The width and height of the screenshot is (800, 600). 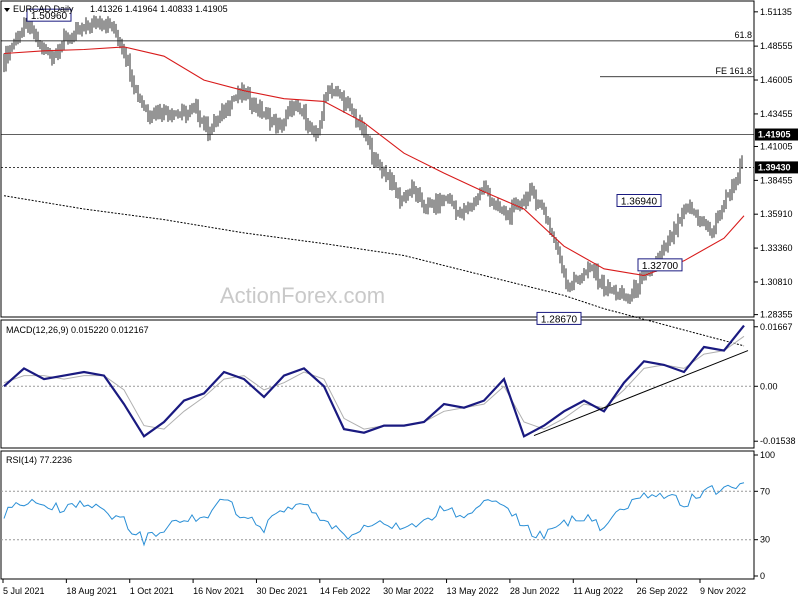 What do you see at coordinates (43, 9) in the screenshot?
I see `symbol-label: EURCAD,Daily` at bounding box center [43, 9].